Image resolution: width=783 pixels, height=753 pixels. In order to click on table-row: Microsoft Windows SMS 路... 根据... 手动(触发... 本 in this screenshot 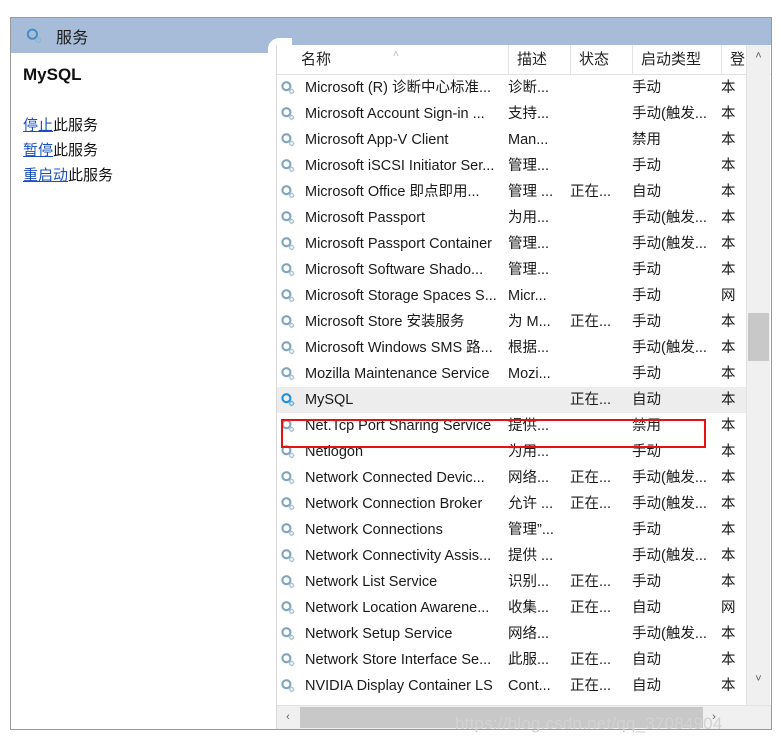, I will do `click(512, 348)`.